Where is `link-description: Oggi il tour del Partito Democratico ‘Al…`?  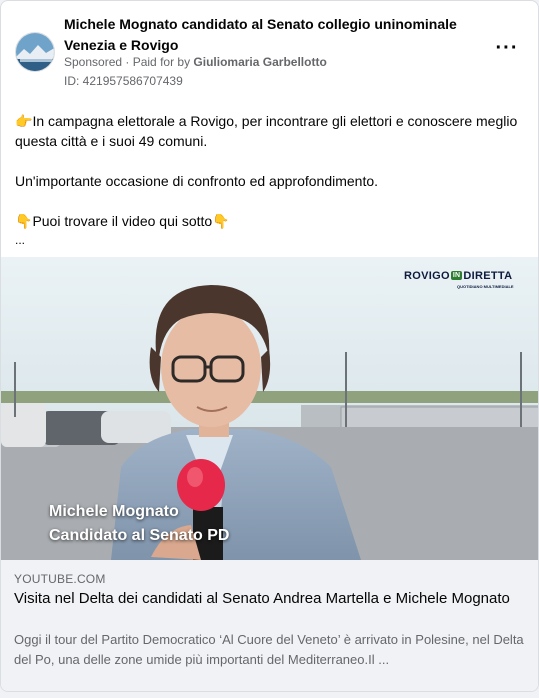
link-description: Oggi il tour del Partito Democratico ‘Al… is located at coordinates (269, 649).